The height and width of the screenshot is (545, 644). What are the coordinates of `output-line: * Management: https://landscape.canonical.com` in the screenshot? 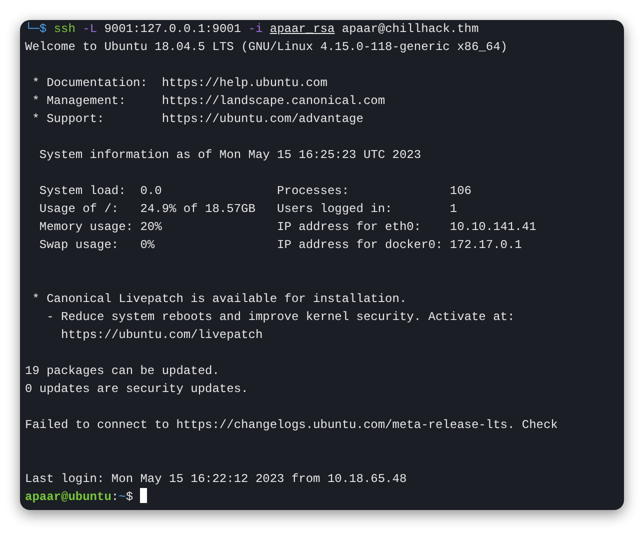 It's located at (208, 101).